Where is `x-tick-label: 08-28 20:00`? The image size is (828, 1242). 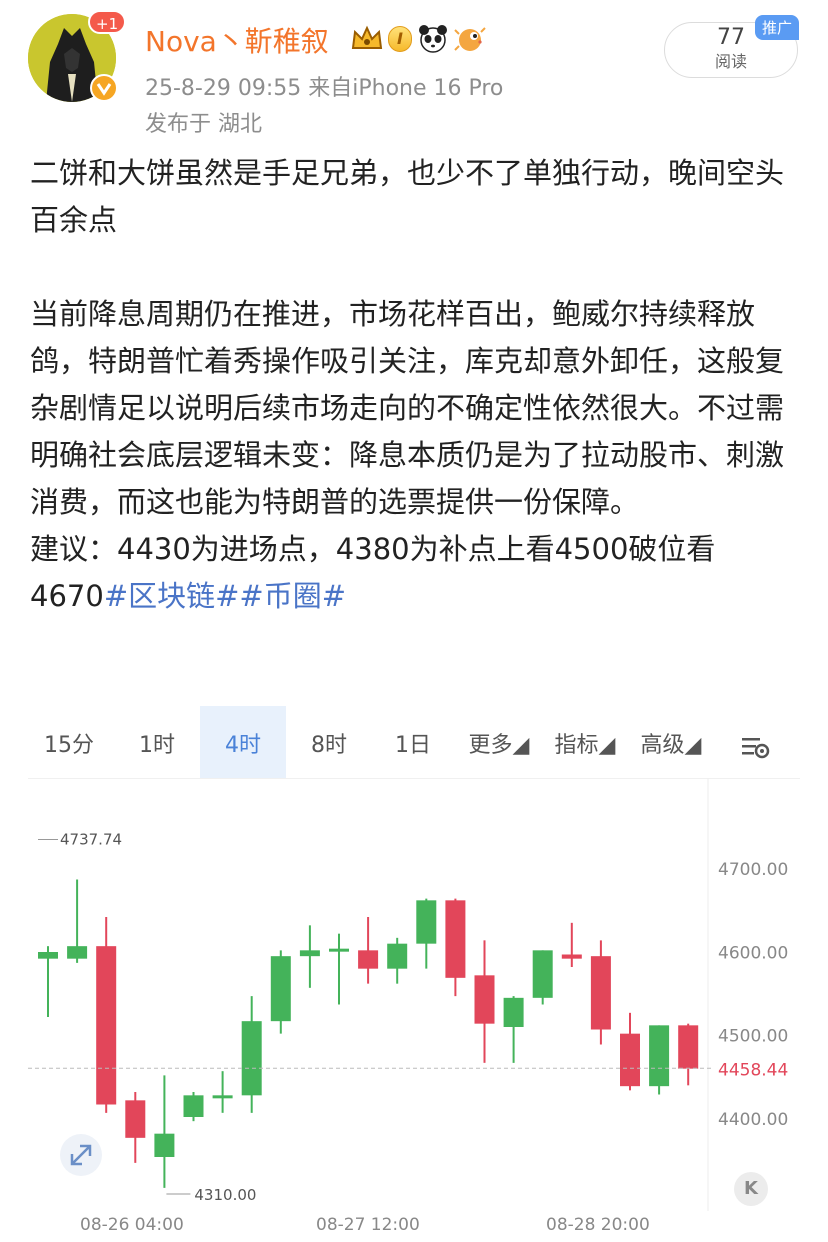 x-tick-label: 08-28 20:00 is located at coordinates (598, 1225).